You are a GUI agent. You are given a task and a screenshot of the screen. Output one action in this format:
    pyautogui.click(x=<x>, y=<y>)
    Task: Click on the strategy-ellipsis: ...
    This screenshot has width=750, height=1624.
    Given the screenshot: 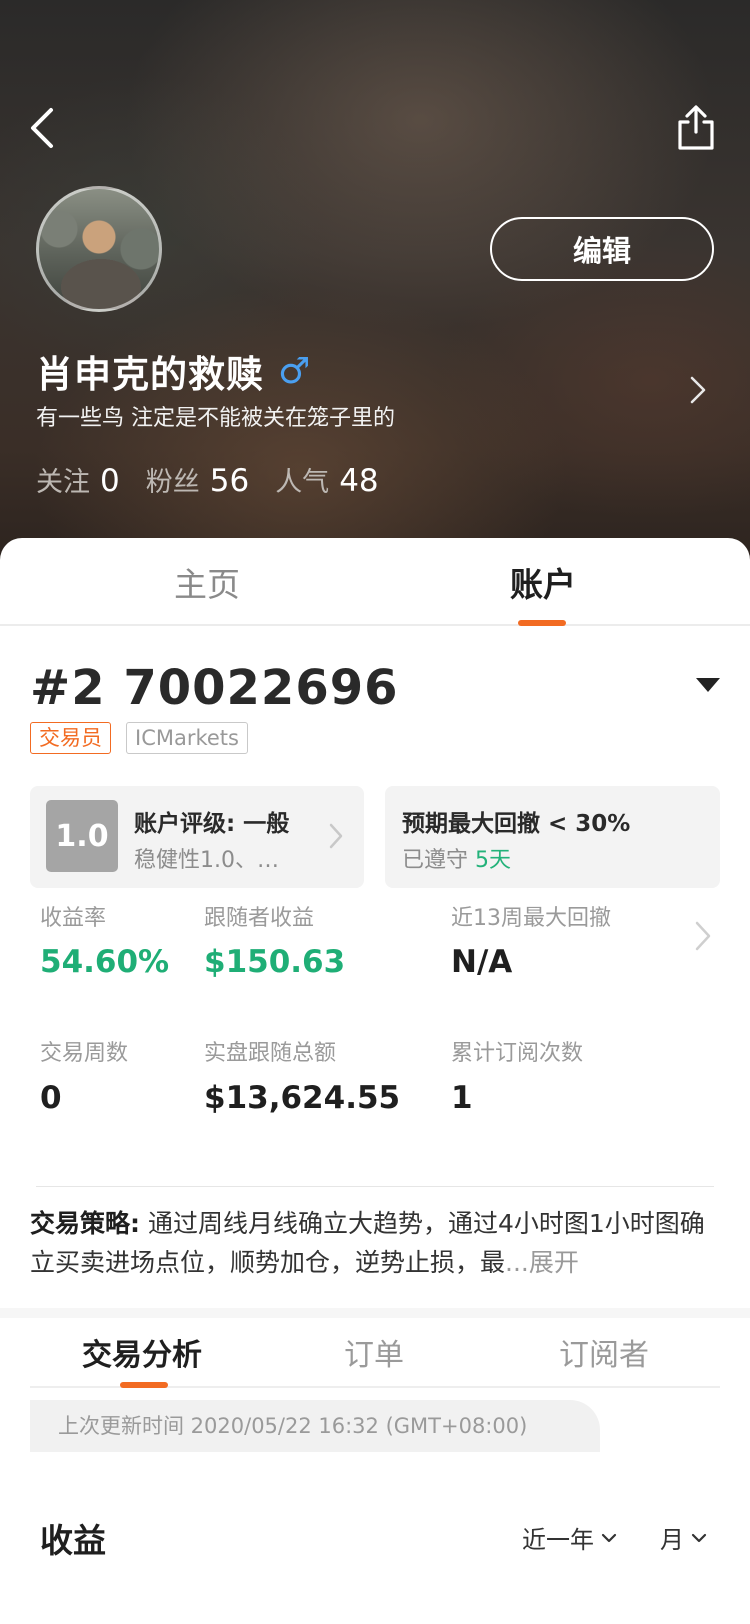 What is the action you would take?
    pyautogui.click(x=517, y=1262)
    